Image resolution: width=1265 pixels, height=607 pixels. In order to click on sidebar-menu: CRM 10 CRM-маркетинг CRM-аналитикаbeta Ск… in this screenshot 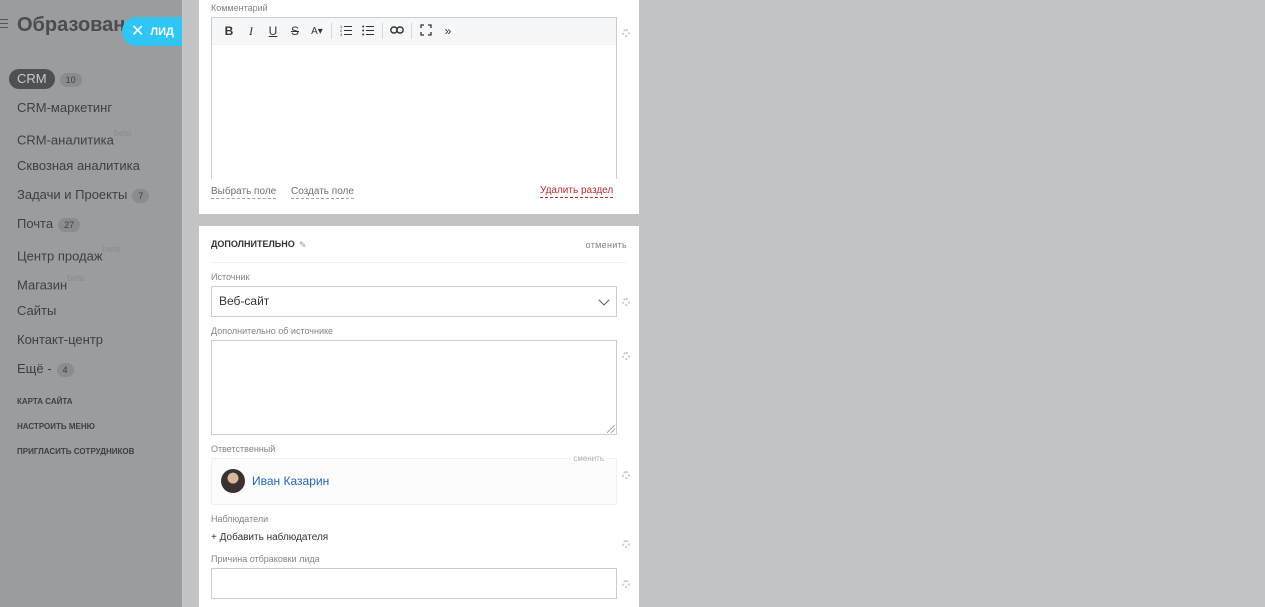, I will do `click(91, 223)`.